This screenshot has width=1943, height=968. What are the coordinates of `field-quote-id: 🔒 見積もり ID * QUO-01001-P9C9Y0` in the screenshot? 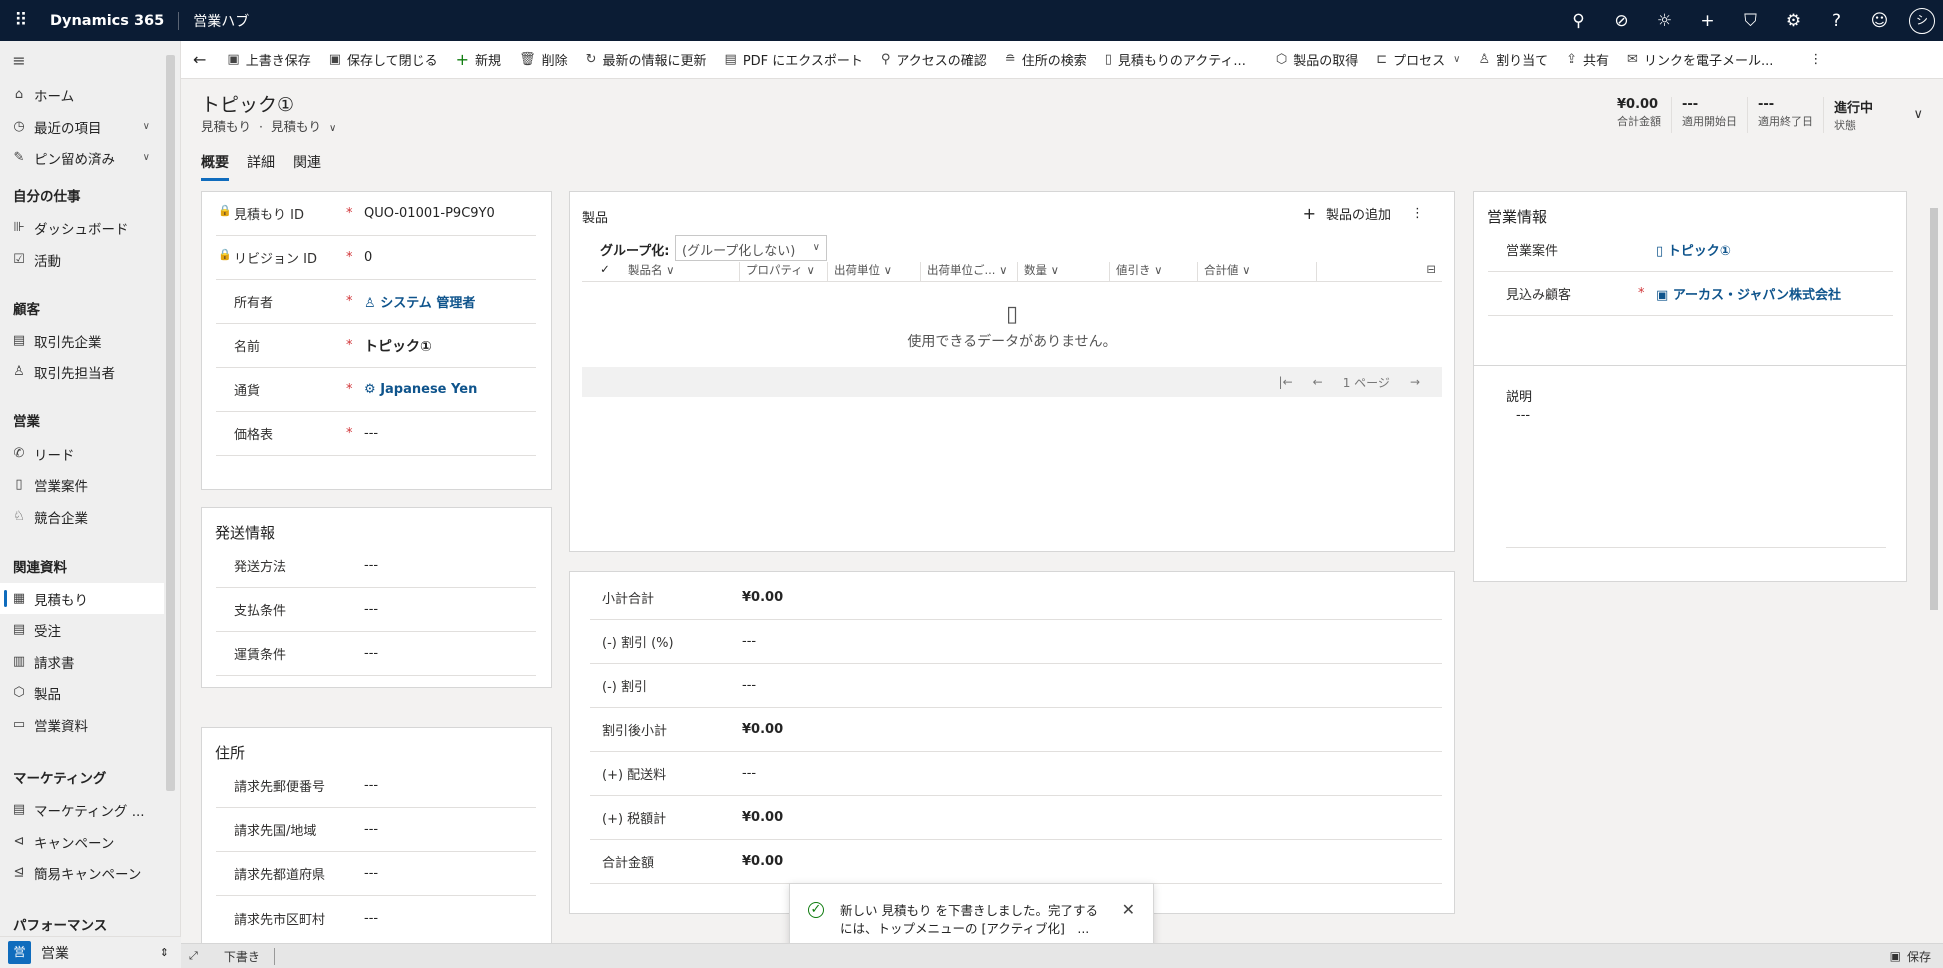 It's located at (376, 214).